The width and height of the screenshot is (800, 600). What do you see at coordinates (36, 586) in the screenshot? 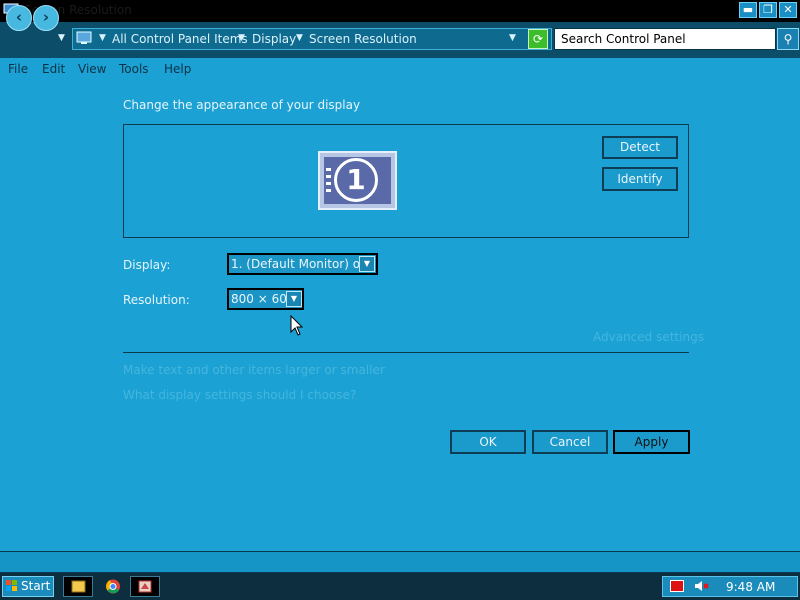
I see `start-label: Start` at bounding box center [36, 586].